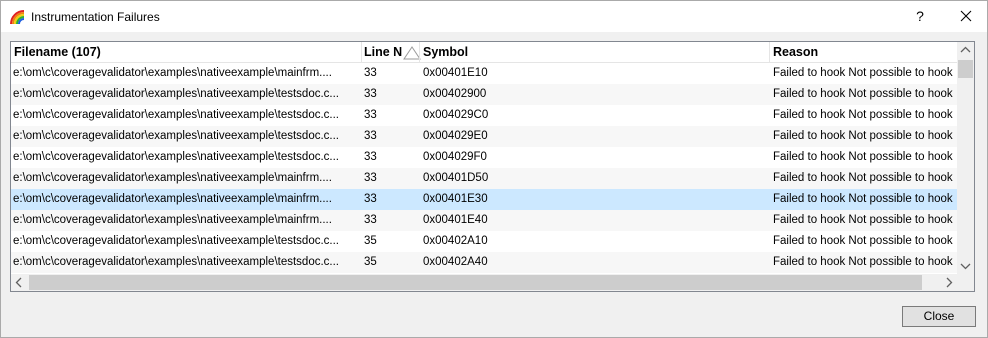 This screenshot has width=988, height=338. What do you see at coordinates (494, 16) in the screenshot?
I see `title-bar: Instrumentation Failures ?` at bounding box center [494, 16].